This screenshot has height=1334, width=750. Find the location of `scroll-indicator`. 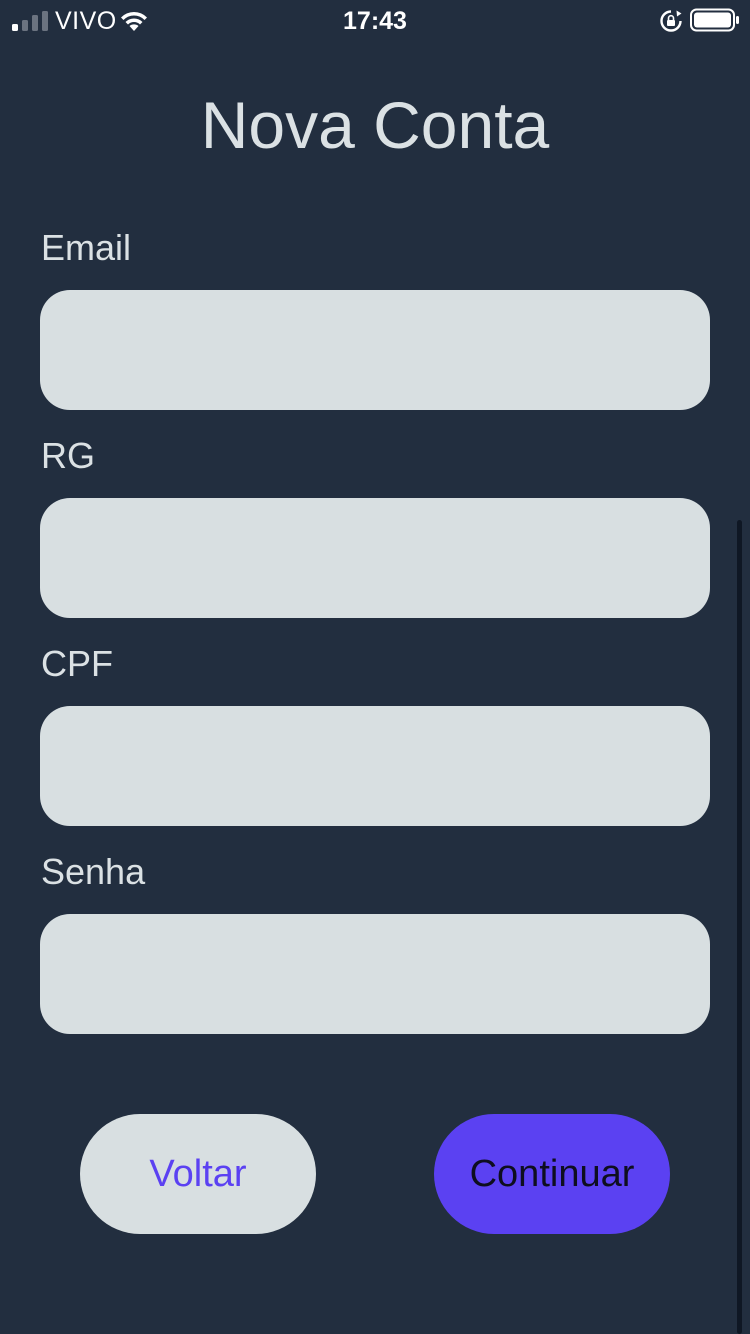

scroll-indicator is located at coordinates (739, 927).